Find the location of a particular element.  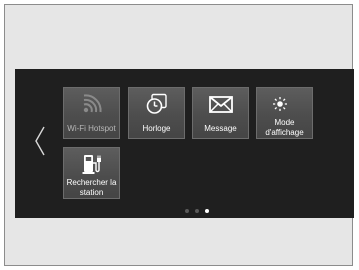

find-station-button: Rechercher la station is located at coordinates (91, 173).